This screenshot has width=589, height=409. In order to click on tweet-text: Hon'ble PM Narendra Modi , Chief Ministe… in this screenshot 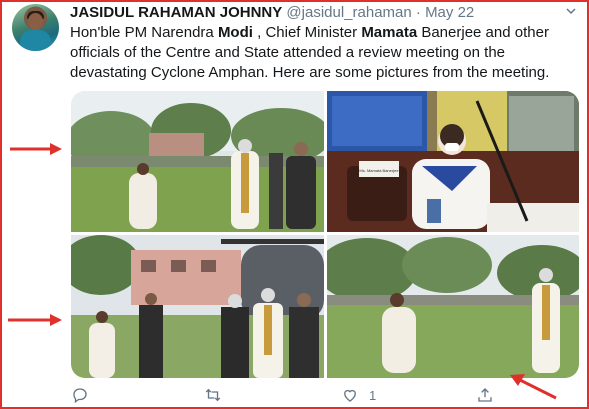, I will do `click(320, 53)`.